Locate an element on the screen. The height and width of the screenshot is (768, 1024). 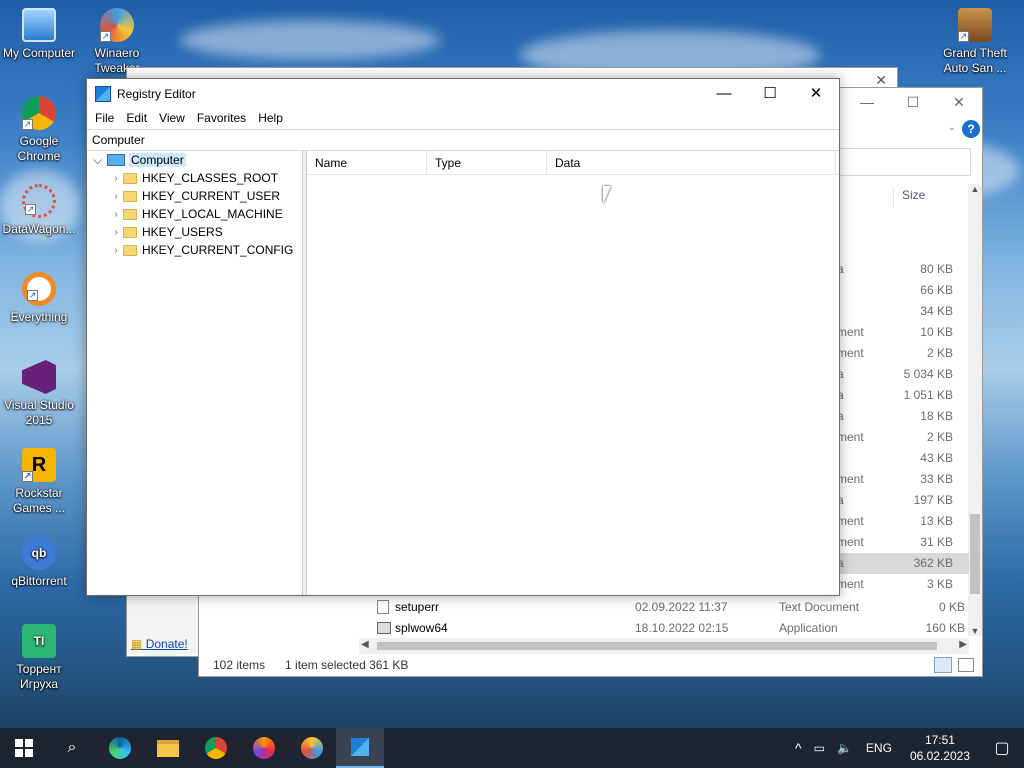
search-button: ⌕ is located at coordinates (72, 748).